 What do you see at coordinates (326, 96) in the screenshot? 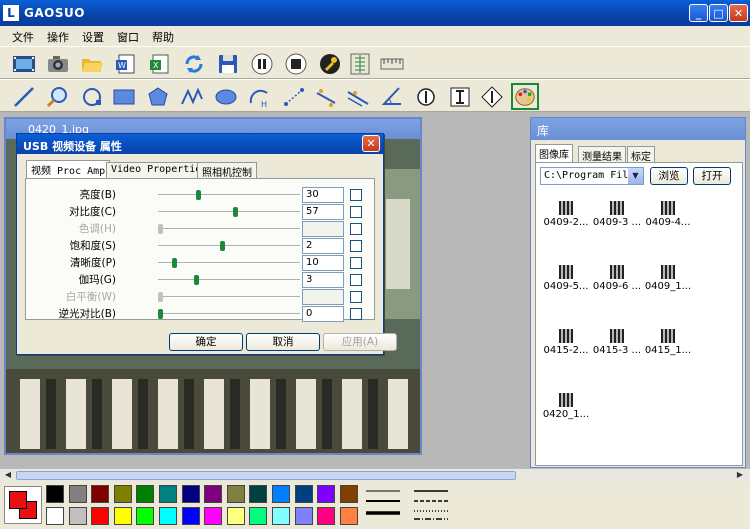
I see `angle-line-icon` at bounding box center [326, 96].